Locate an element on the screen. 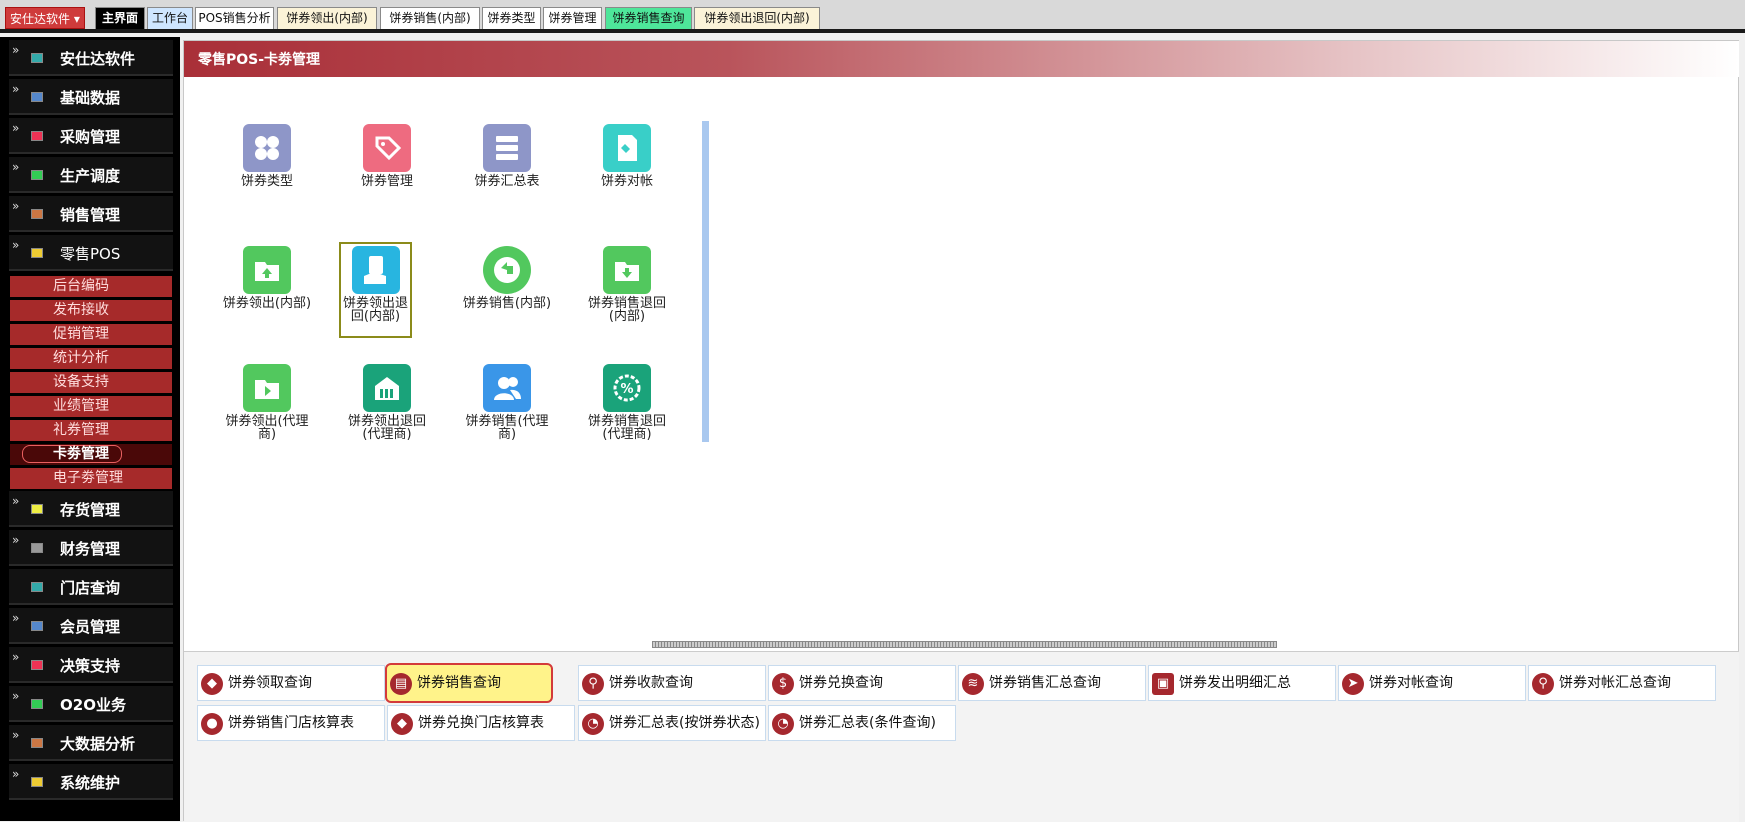  tile-coupon-sales-agent: 饼券销售(代理商) is located at coordinates (507, 410).